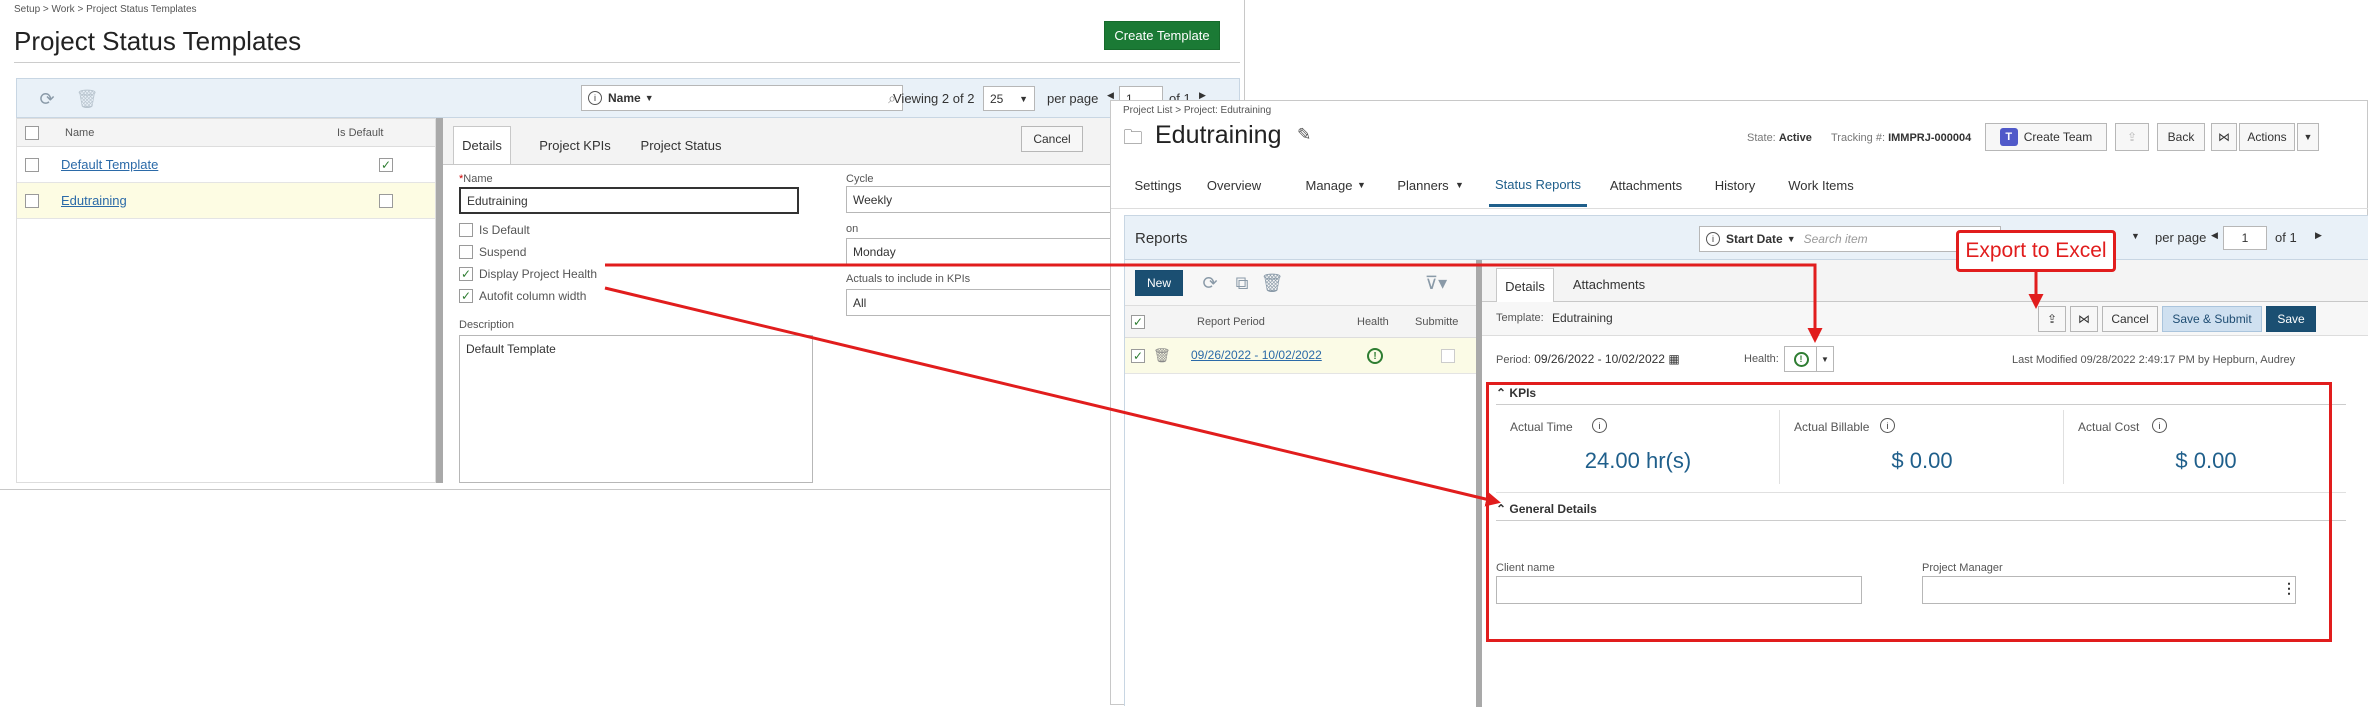 The width and height of the screenshot is (2368, 707). Describe the element at coordinates (1052, 396) in the screenshot. I see `arrow-autofit` at that location.